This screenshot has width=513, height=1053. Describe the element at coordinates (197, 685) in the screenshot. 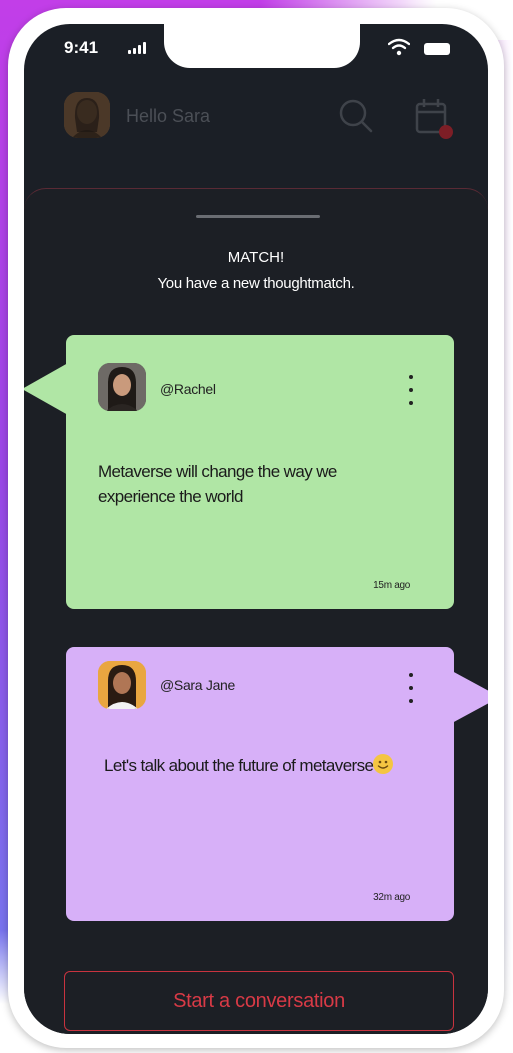

I see `card-handle: @Sara Jane` at that location.